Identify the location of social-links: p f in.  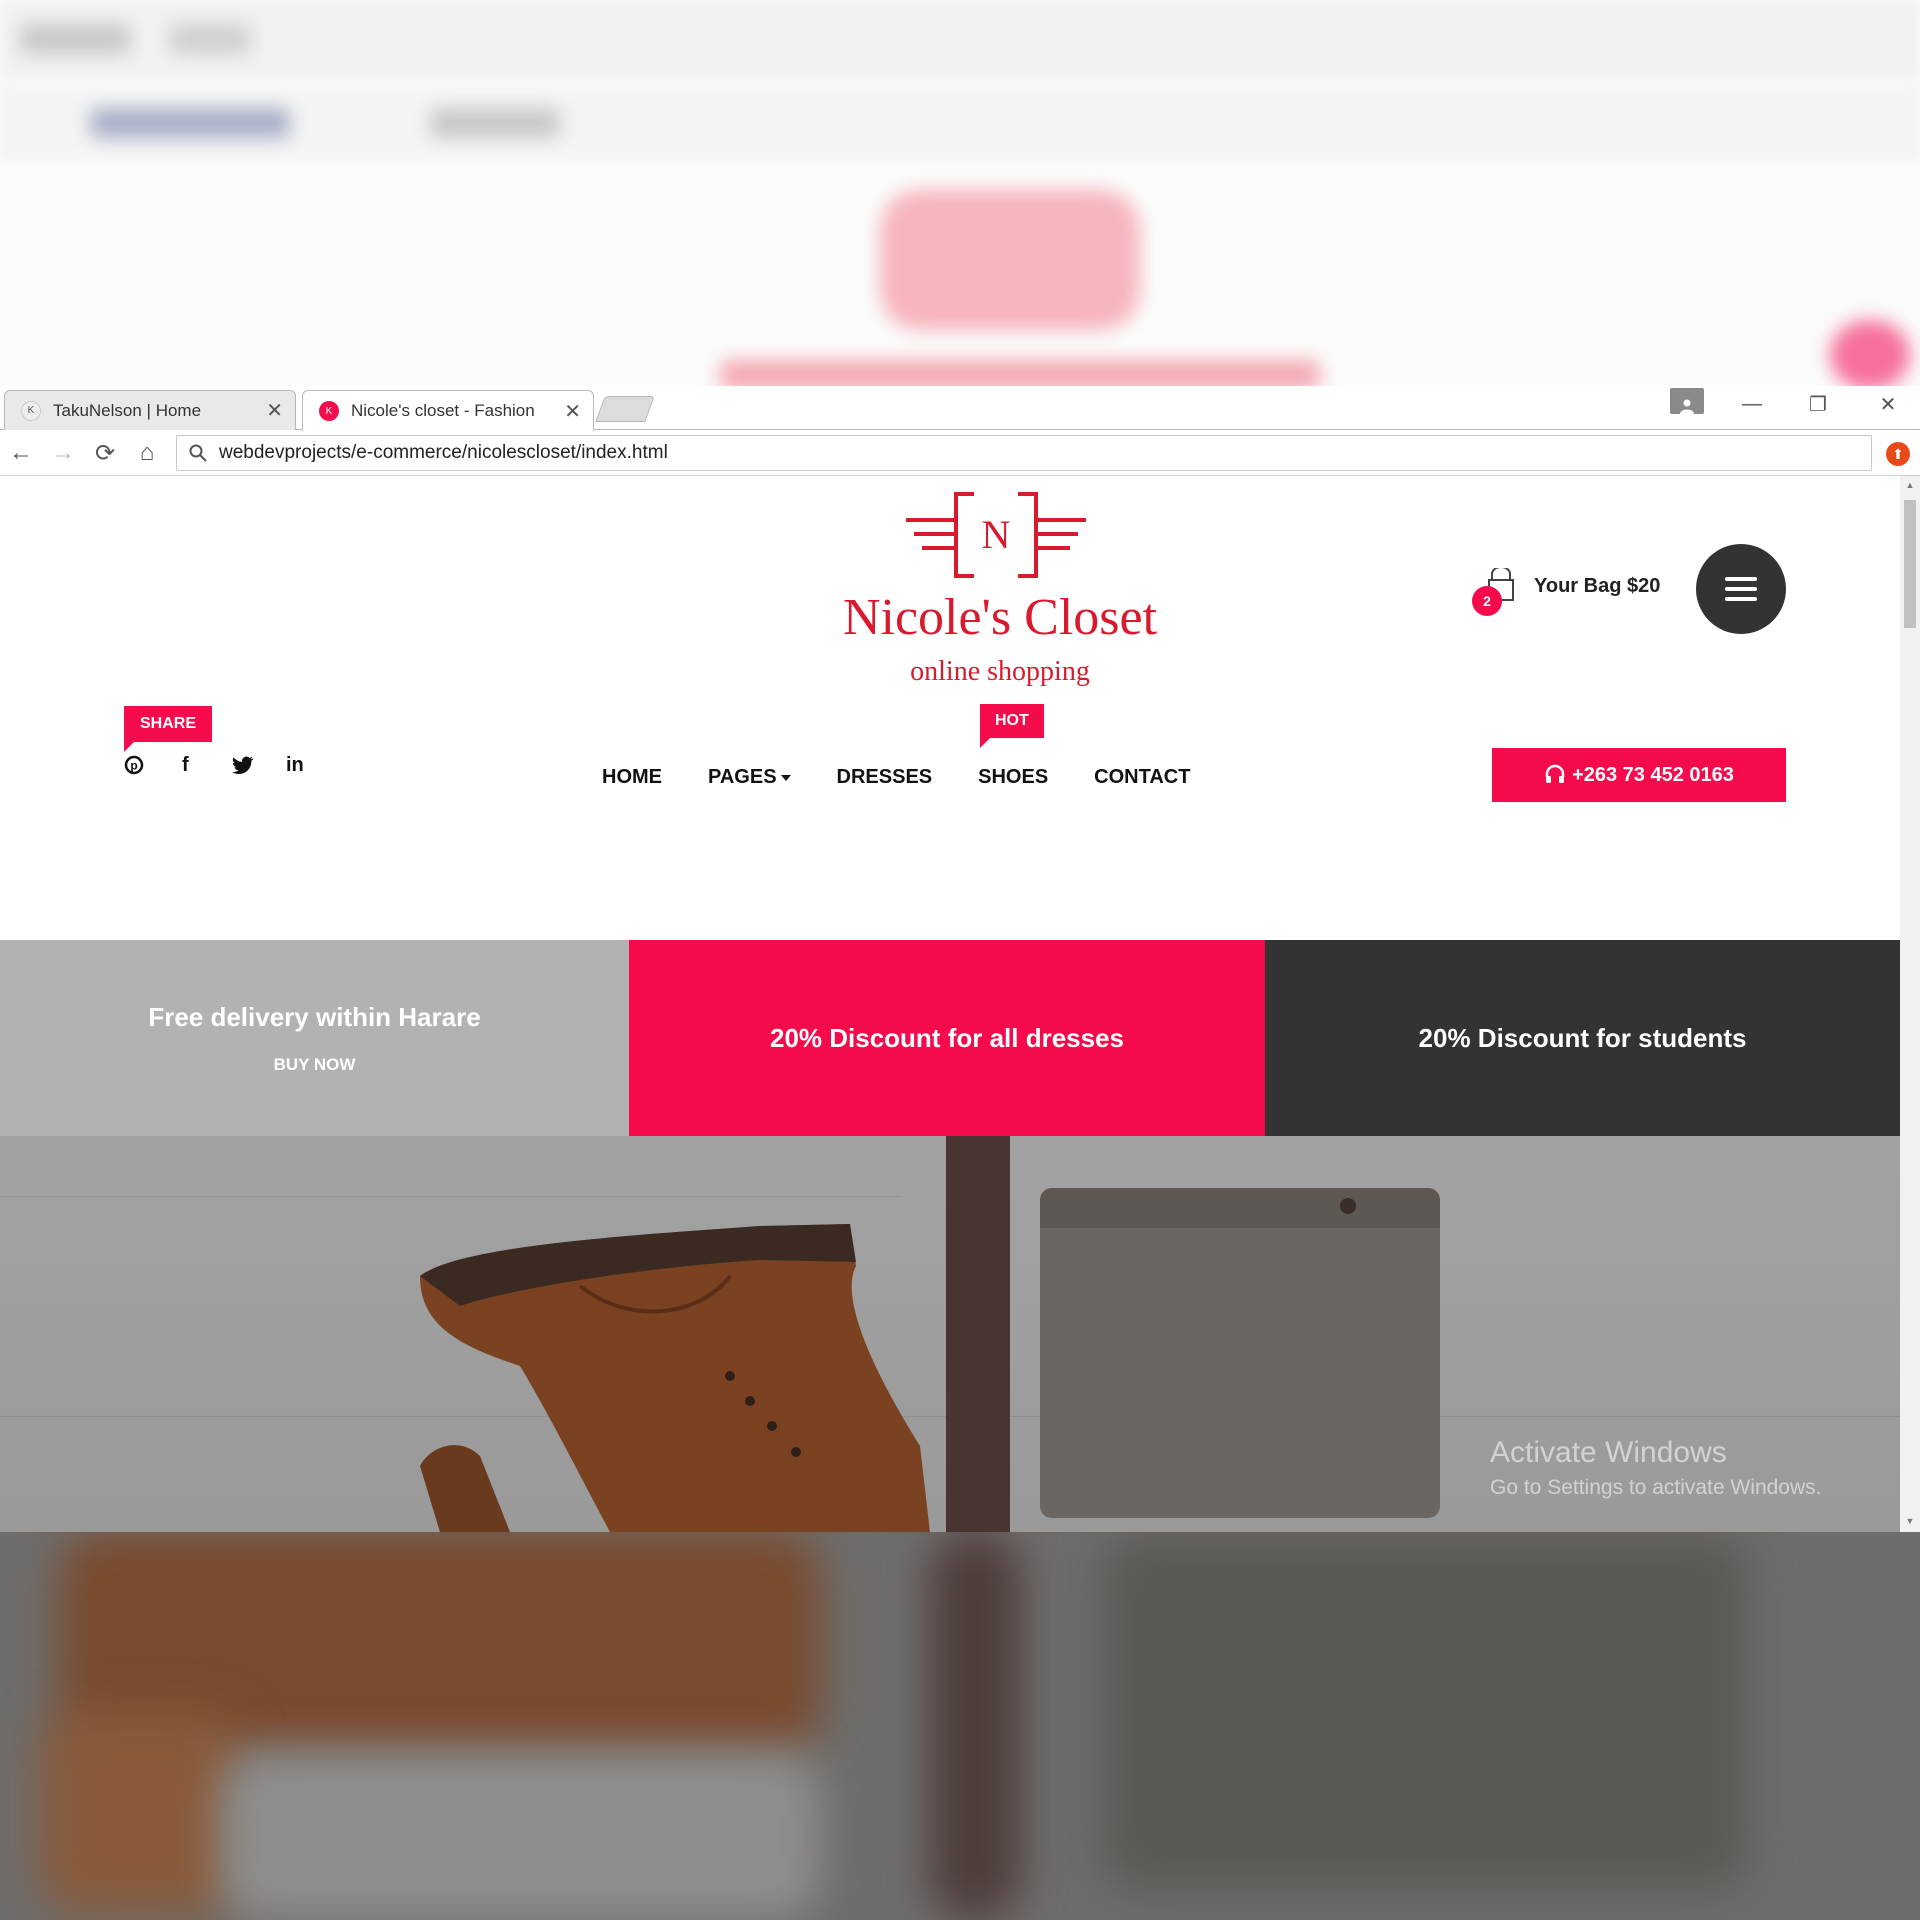
(228, 765).